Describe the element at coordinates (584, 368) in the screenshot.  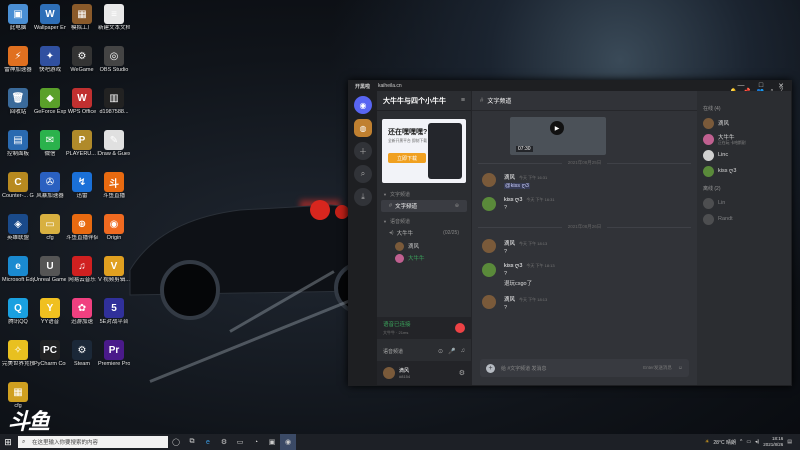
I see `message-composer: + 给 #文字频道 发消息 Enter发送消息 ☺` at that location.